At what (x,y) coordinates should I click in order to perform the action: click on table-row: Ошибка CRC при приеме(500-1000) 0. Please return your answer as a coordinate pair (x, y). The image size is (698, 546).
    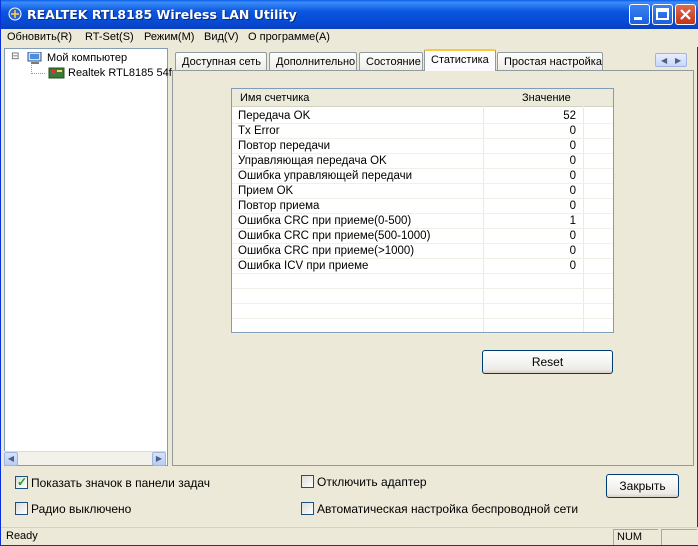
    Looking at the image, I should click on (422, 236).